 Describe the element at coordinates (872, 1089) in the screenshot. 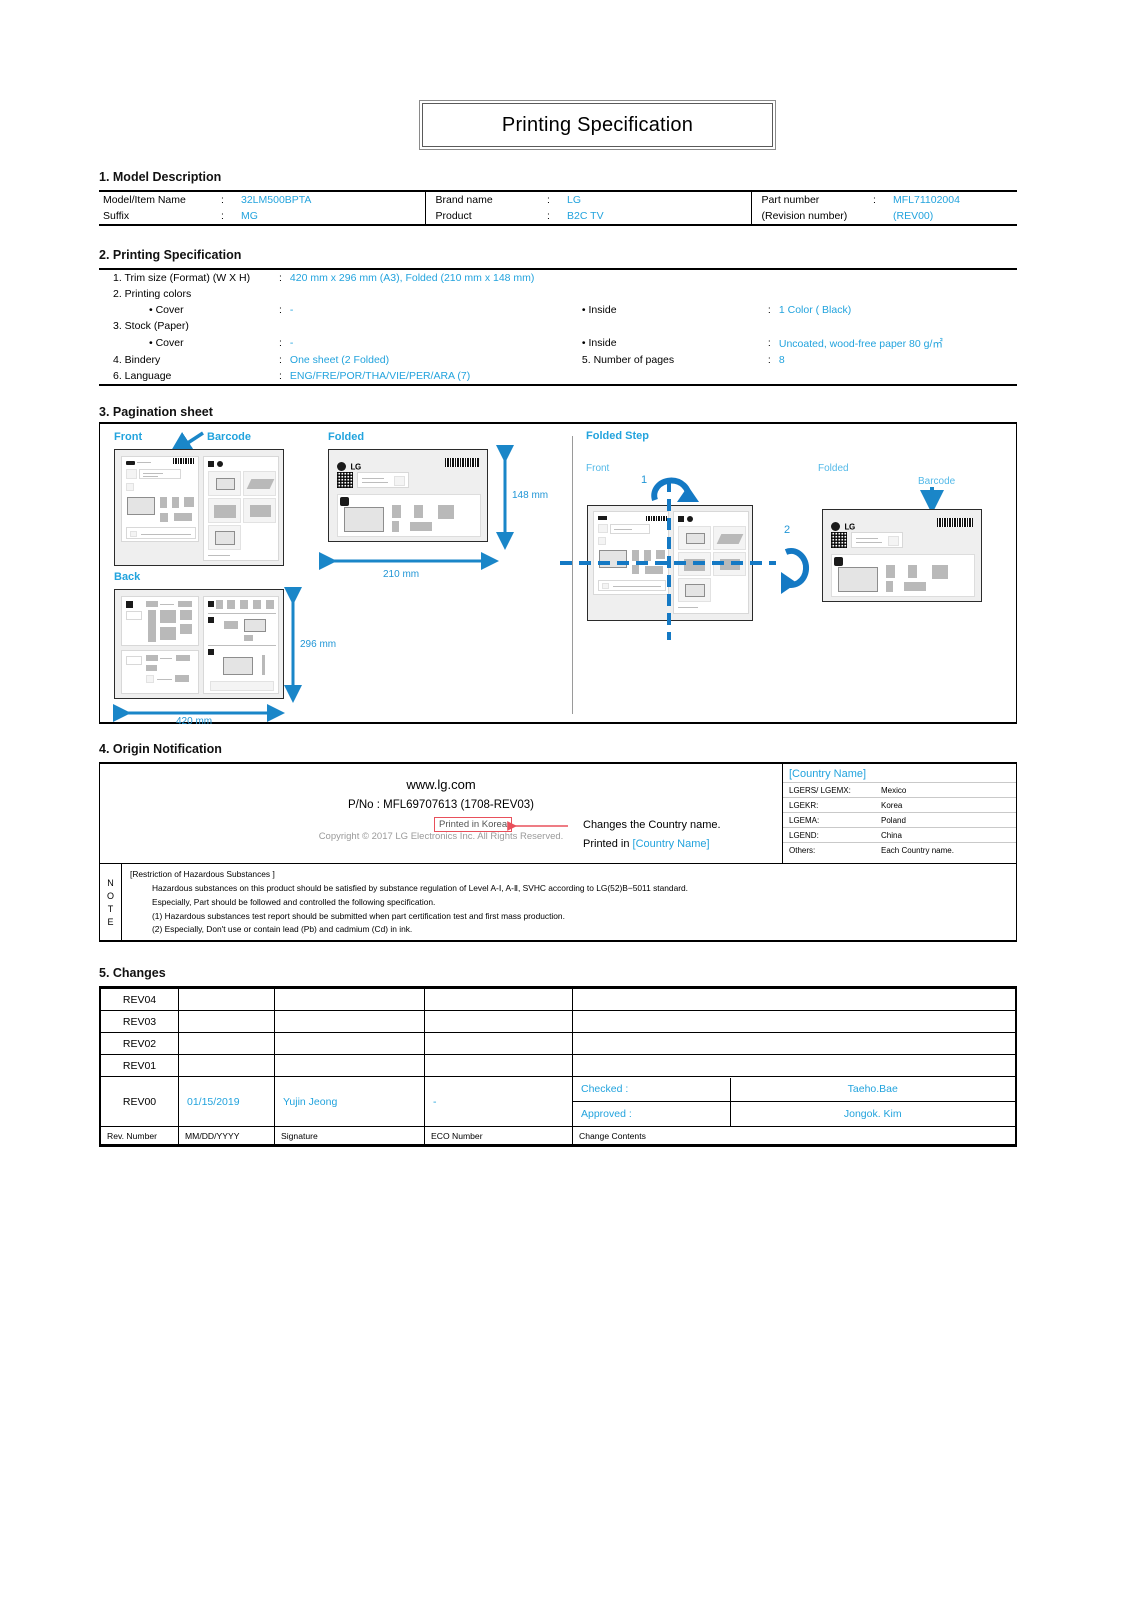

I see `checked-value: Taeho.Bae` at that location.